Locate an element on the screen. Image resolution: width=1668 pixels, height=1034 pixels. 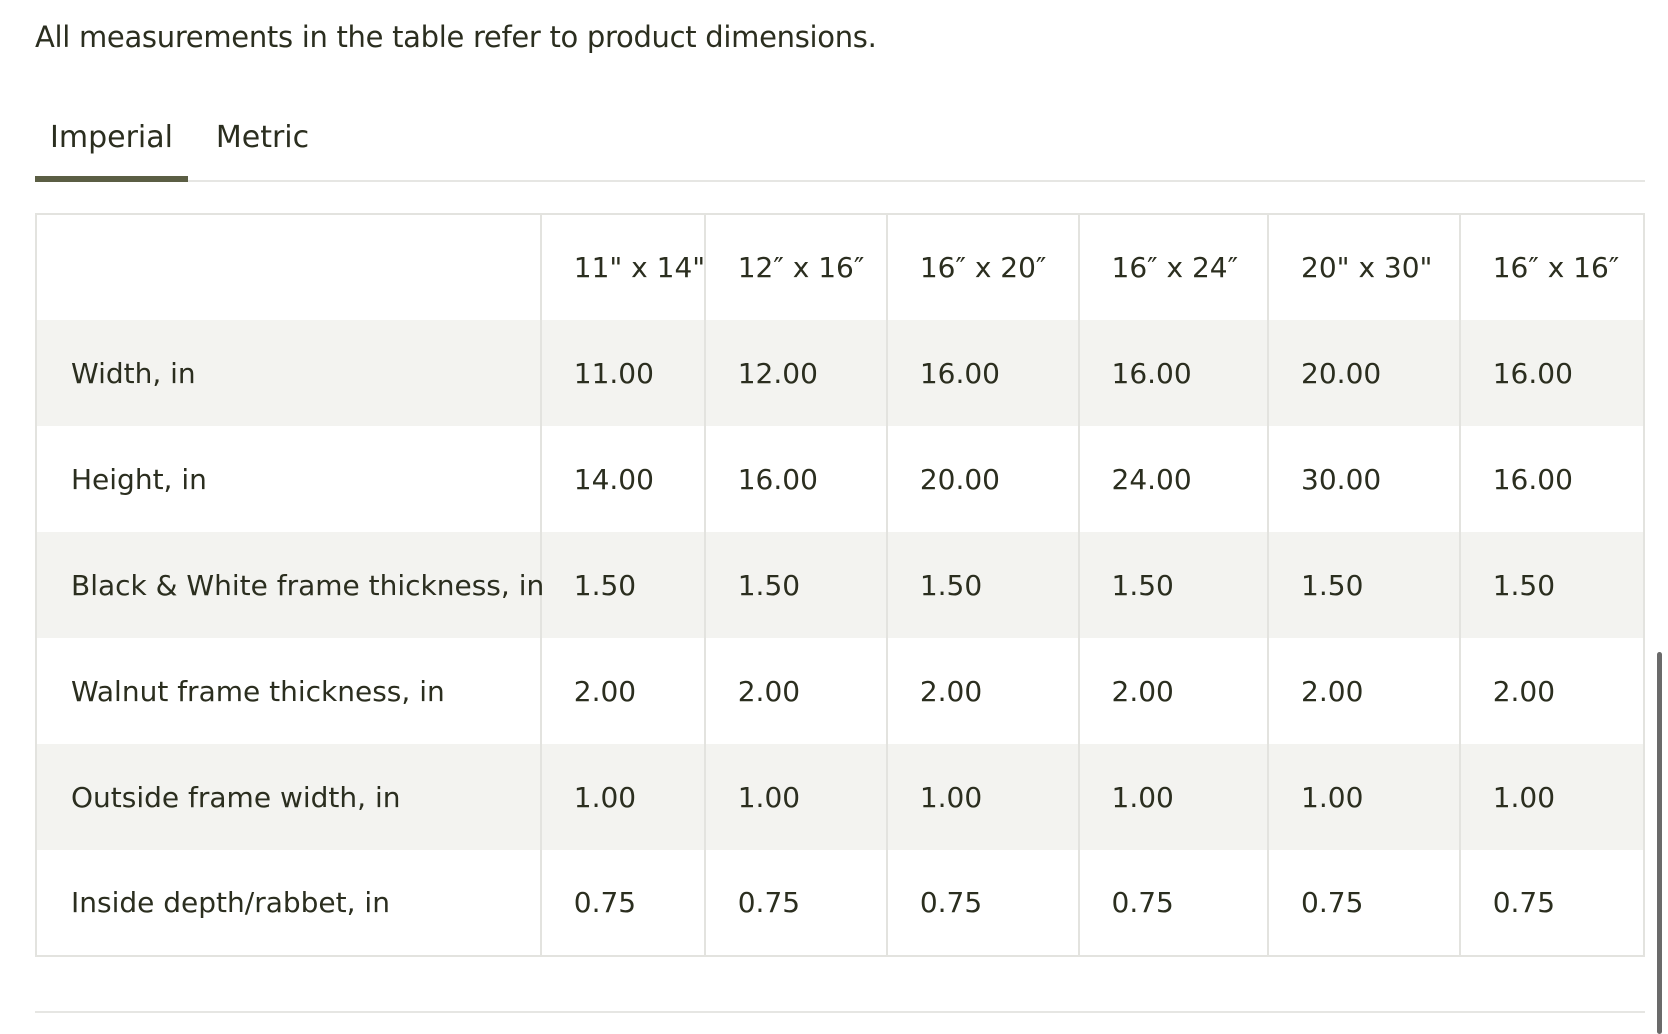
column-header: 16″ x 20″ is located at coordinates (982, 267).